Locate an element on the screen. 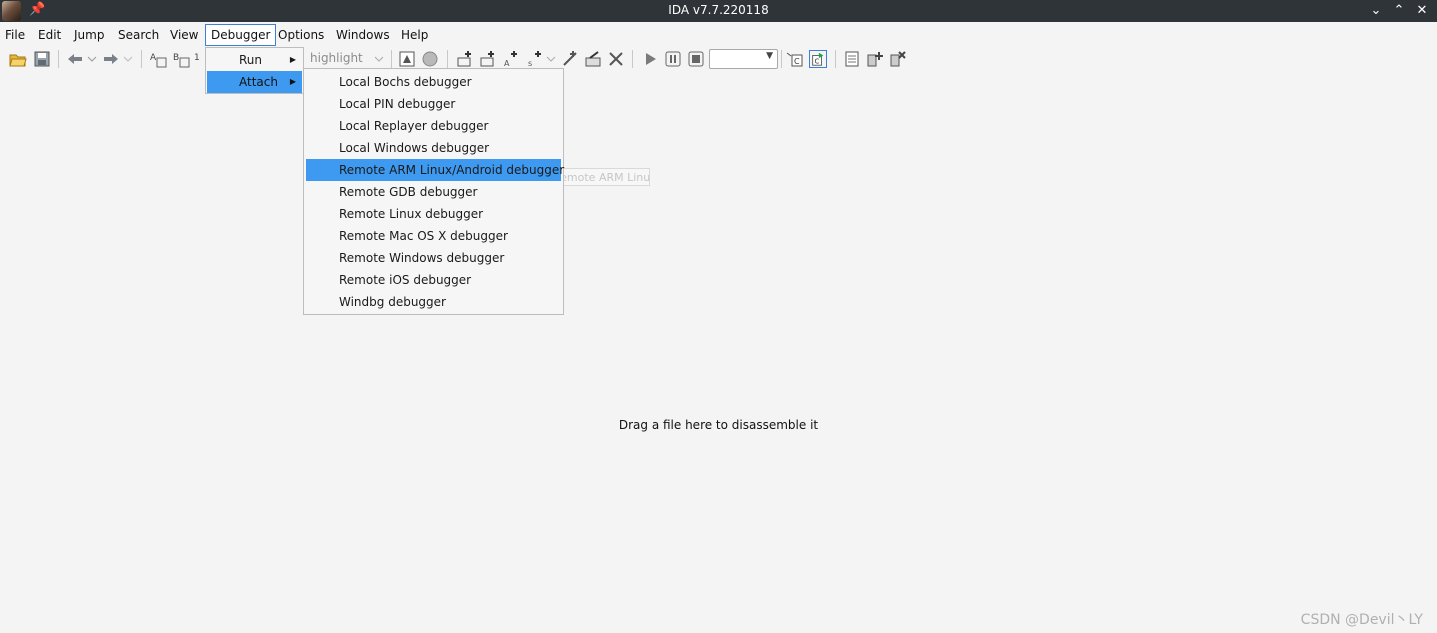 The image size is (1437, 633). patch-icon is located at coordinates (593, 59).